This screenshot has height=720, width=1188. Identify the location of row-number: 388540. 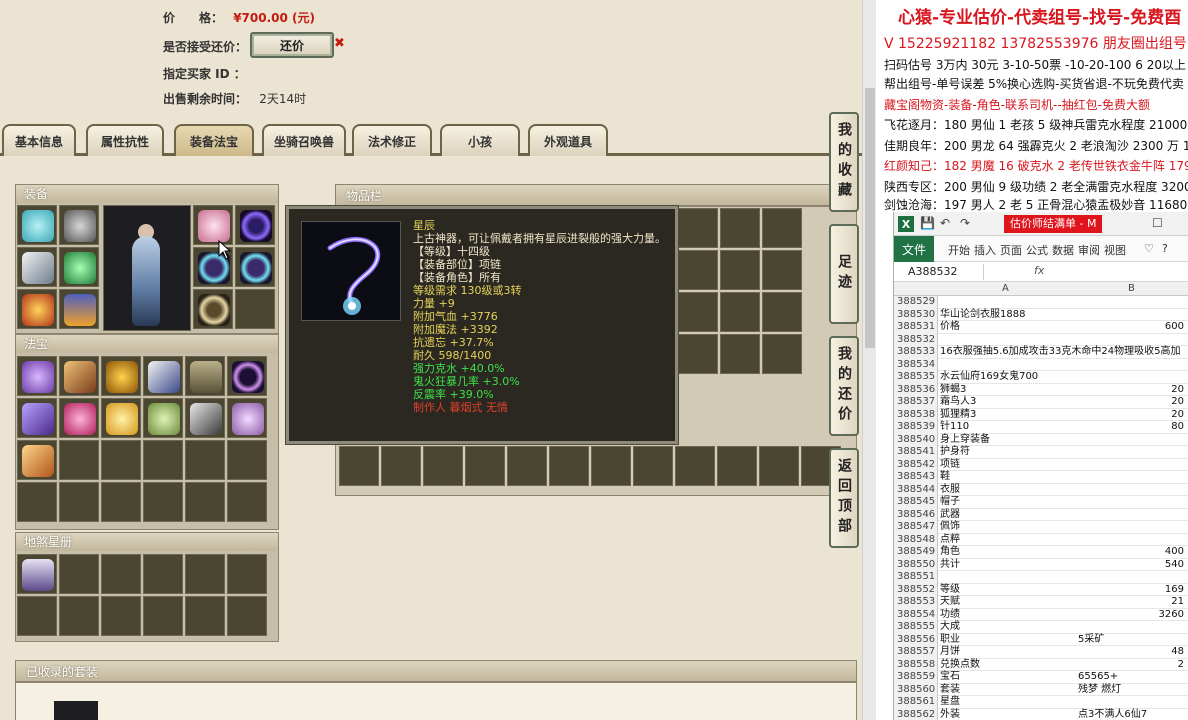
(916, 439).